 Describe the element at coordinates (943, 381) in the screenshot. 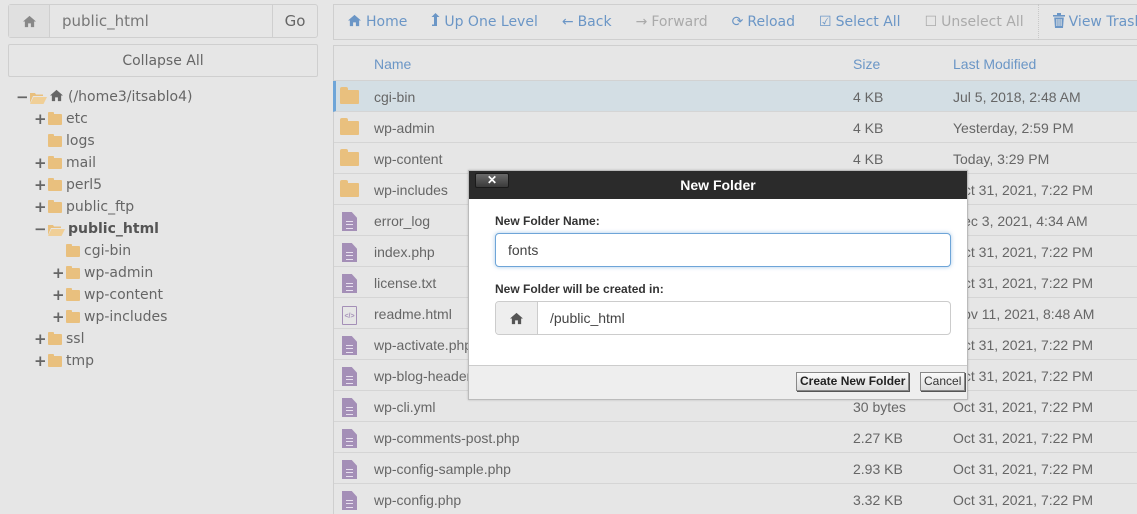

I see `cancel-button: Cancel` at that location.